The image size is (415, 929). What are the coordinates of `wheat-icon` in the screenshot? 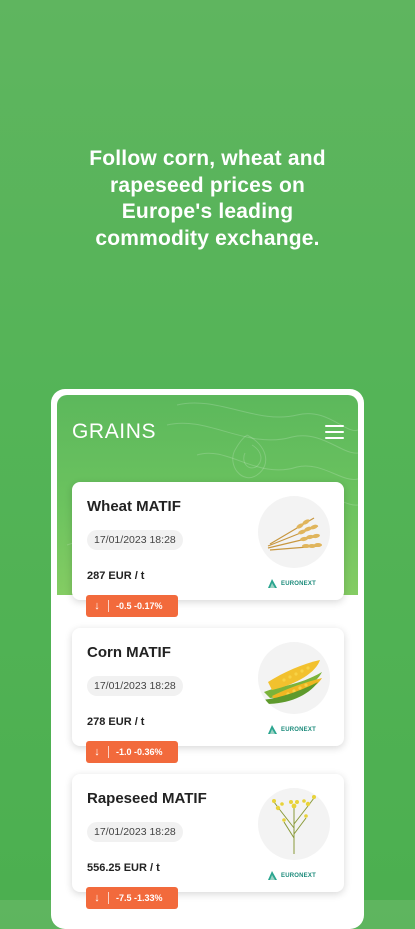 It's located at (294, 532).